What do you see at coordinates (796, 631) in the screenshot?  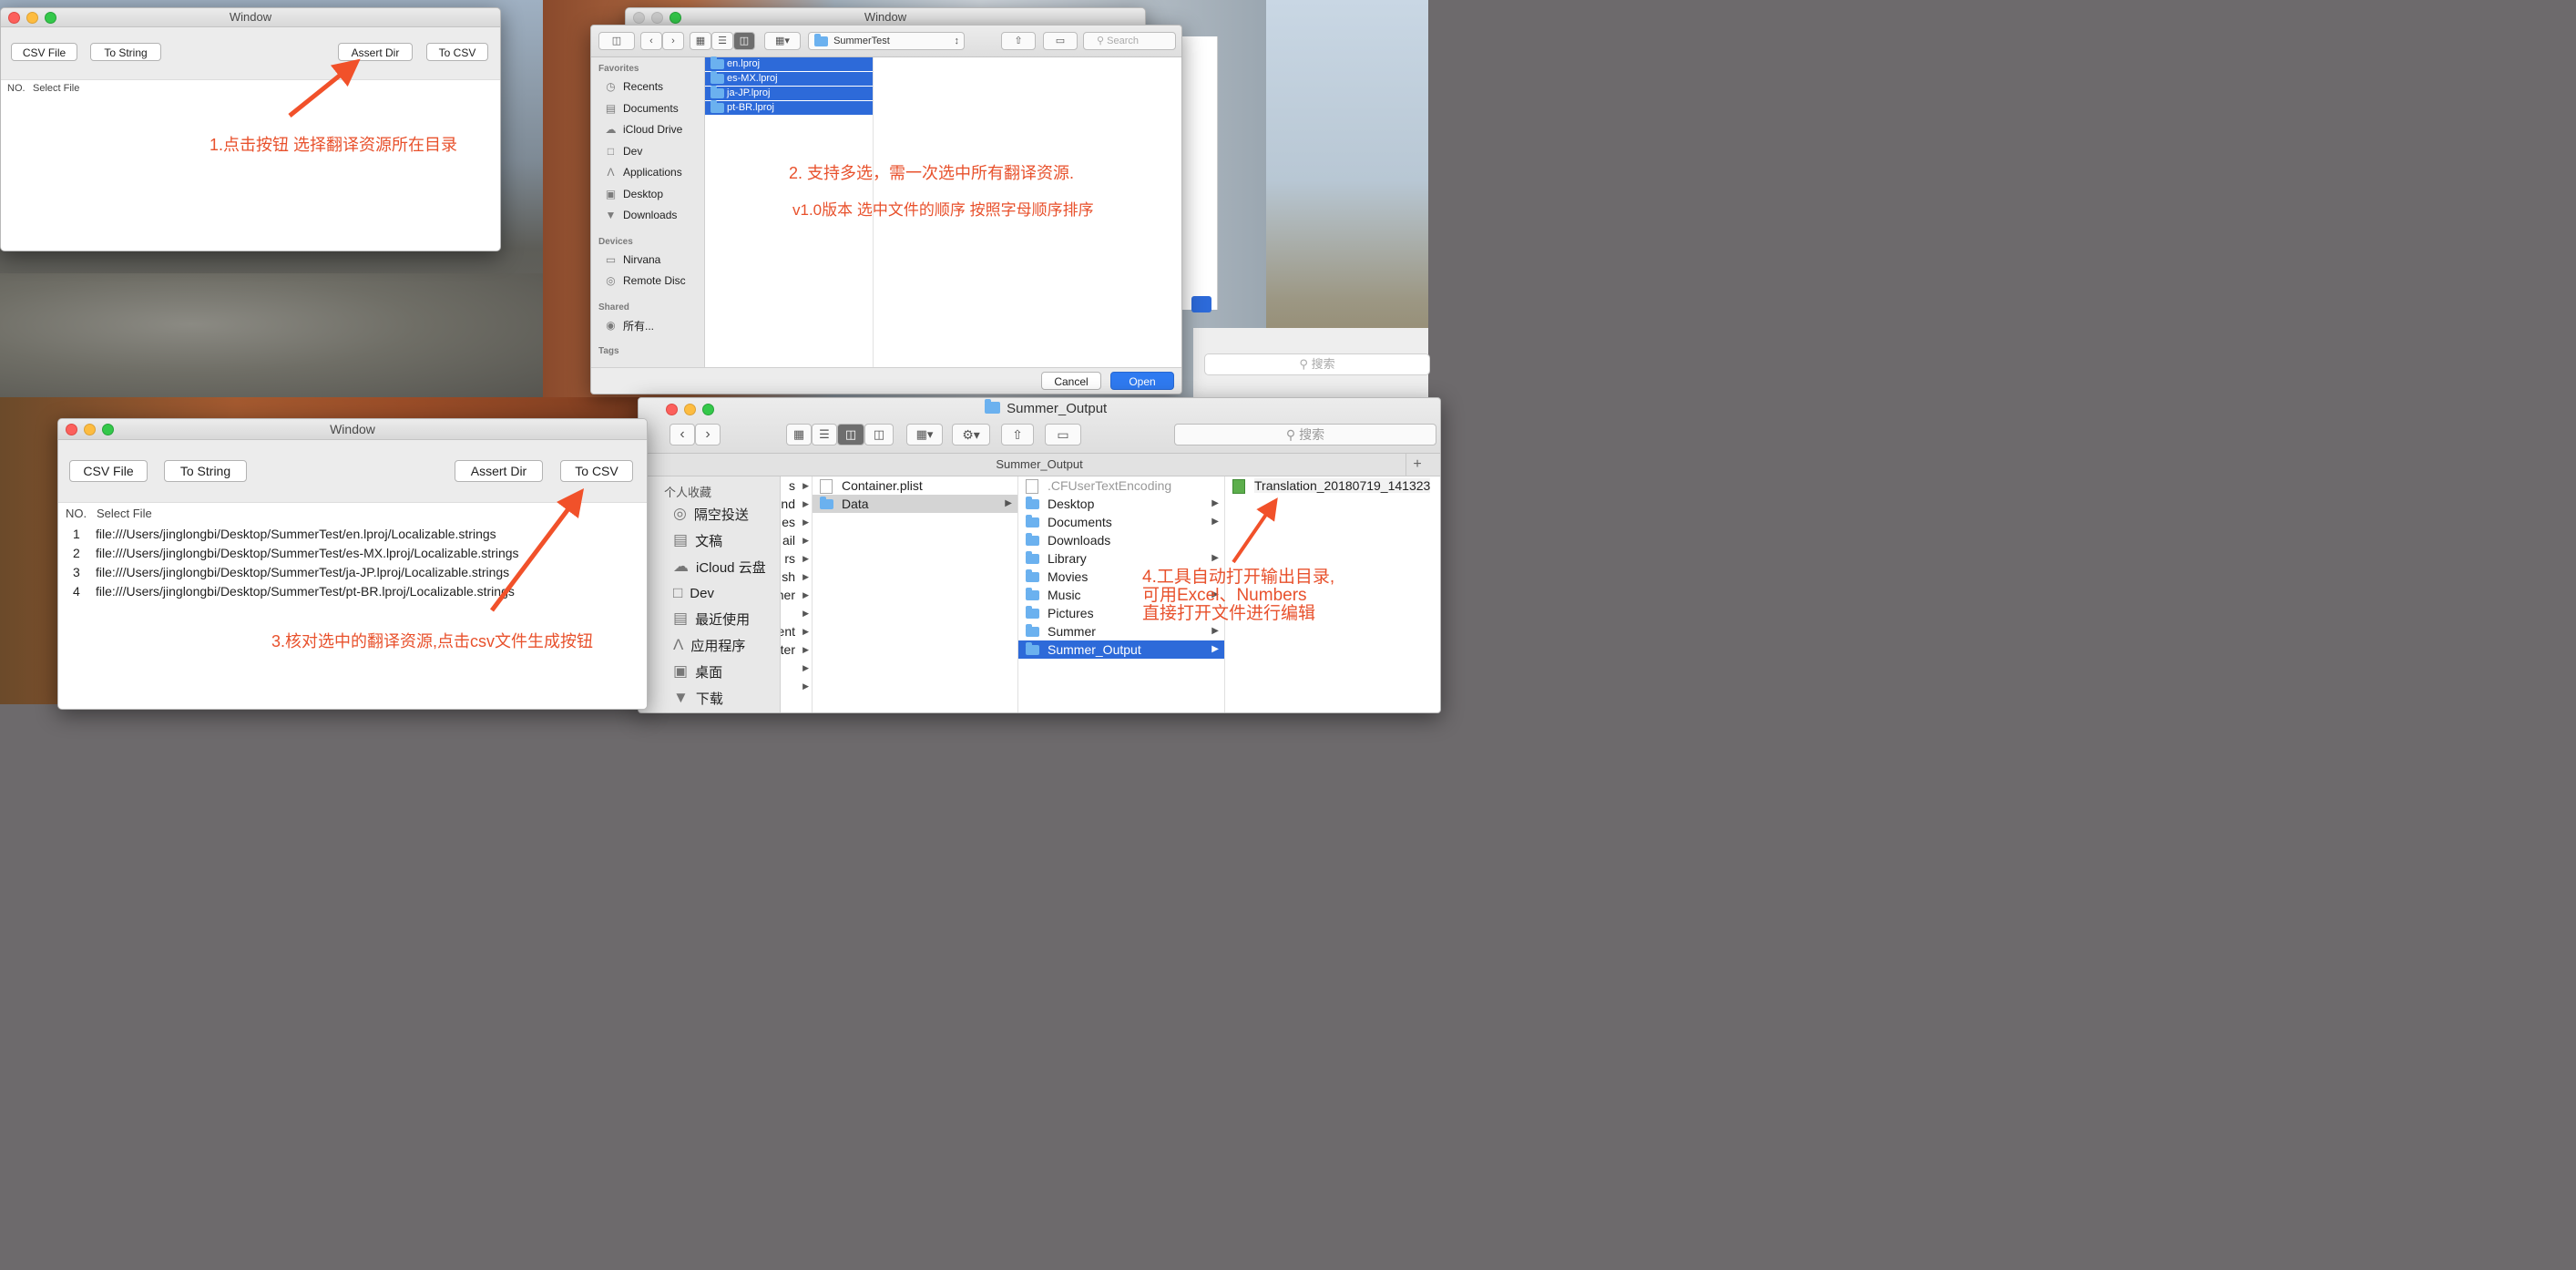 I see `folder-row: ent ▶` at bounding box center [796, 631].